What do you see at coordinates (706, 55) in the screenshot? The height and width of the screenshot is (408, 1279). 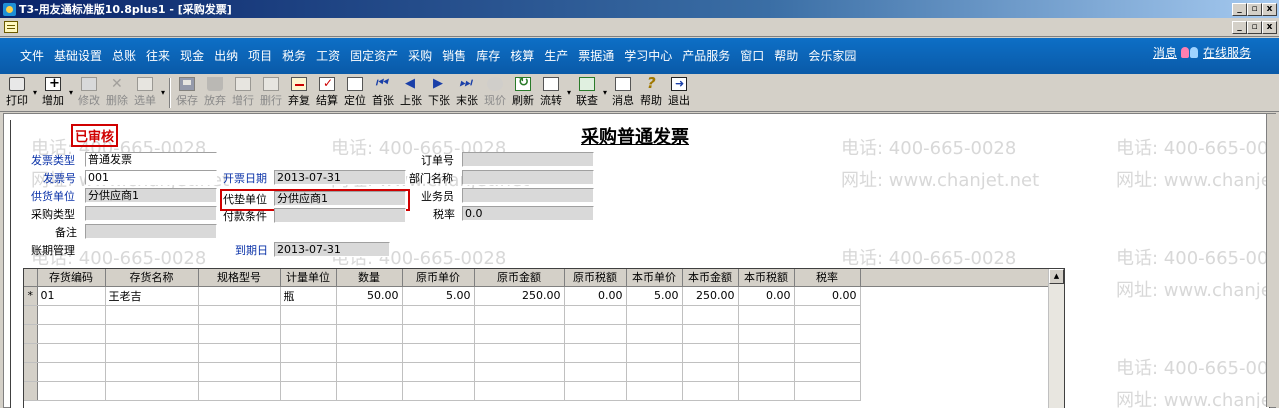 I see `menu-product-service: 产品服务` at bounding box center [706, 55].